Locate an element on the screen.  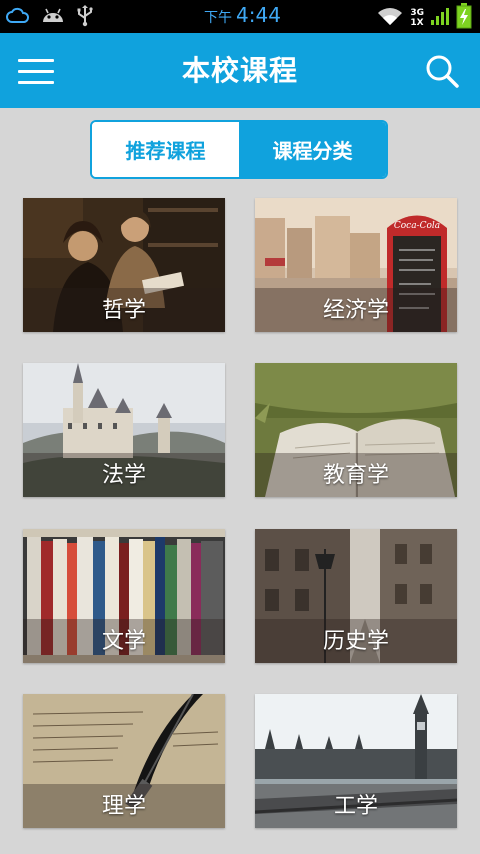
course-card-economics: Coca-Cola 经济学 is located at coordinates (356, 265).